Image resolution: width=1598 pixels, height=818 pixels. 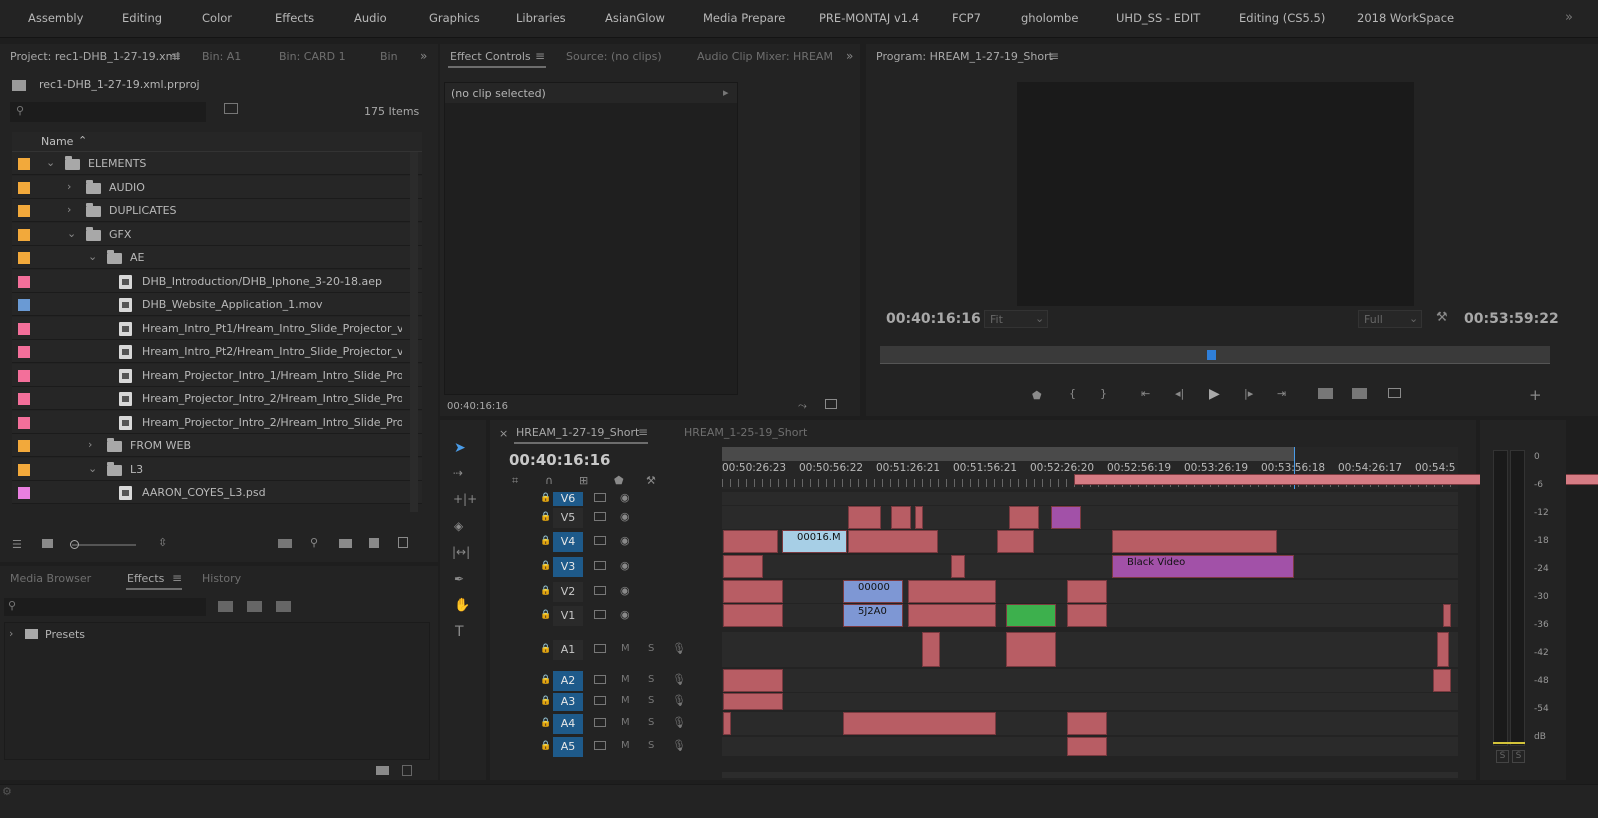 What do you see at coordinates (454, 18) in the screenshot?
I see `workspace-tab: Graphics` at bounding box center [454, 18].